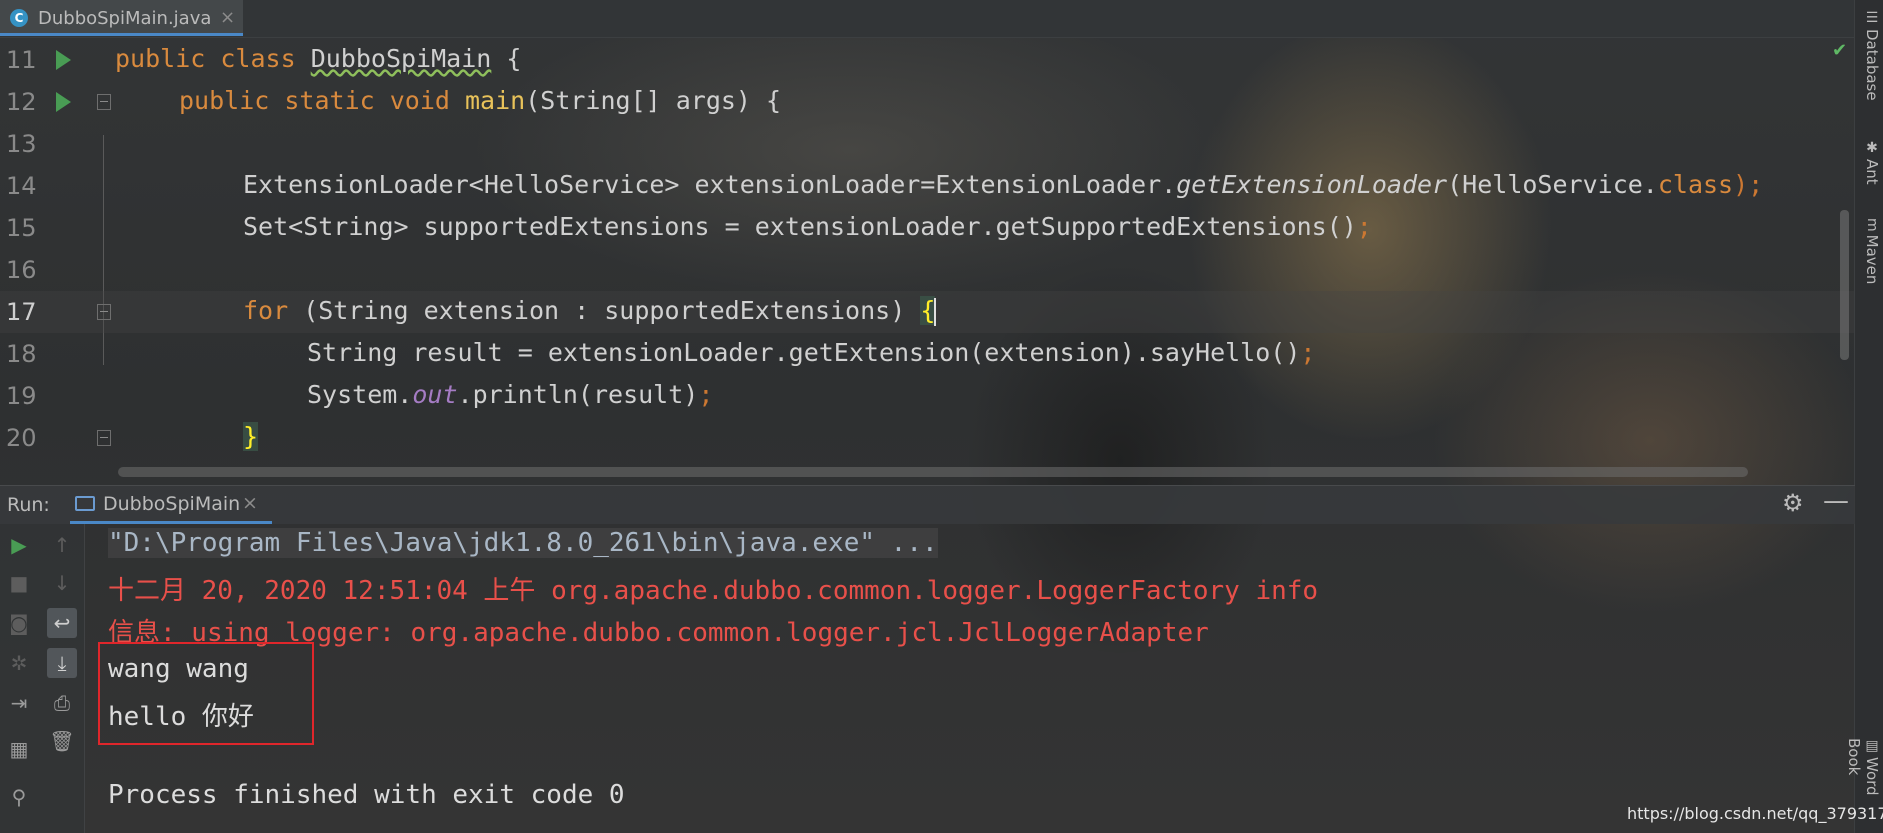 This screenshot has height=833, width=1883. Describe the element at coordinates (19, 663) in the screenshot. I see `settings-icon: ✲` at that location.